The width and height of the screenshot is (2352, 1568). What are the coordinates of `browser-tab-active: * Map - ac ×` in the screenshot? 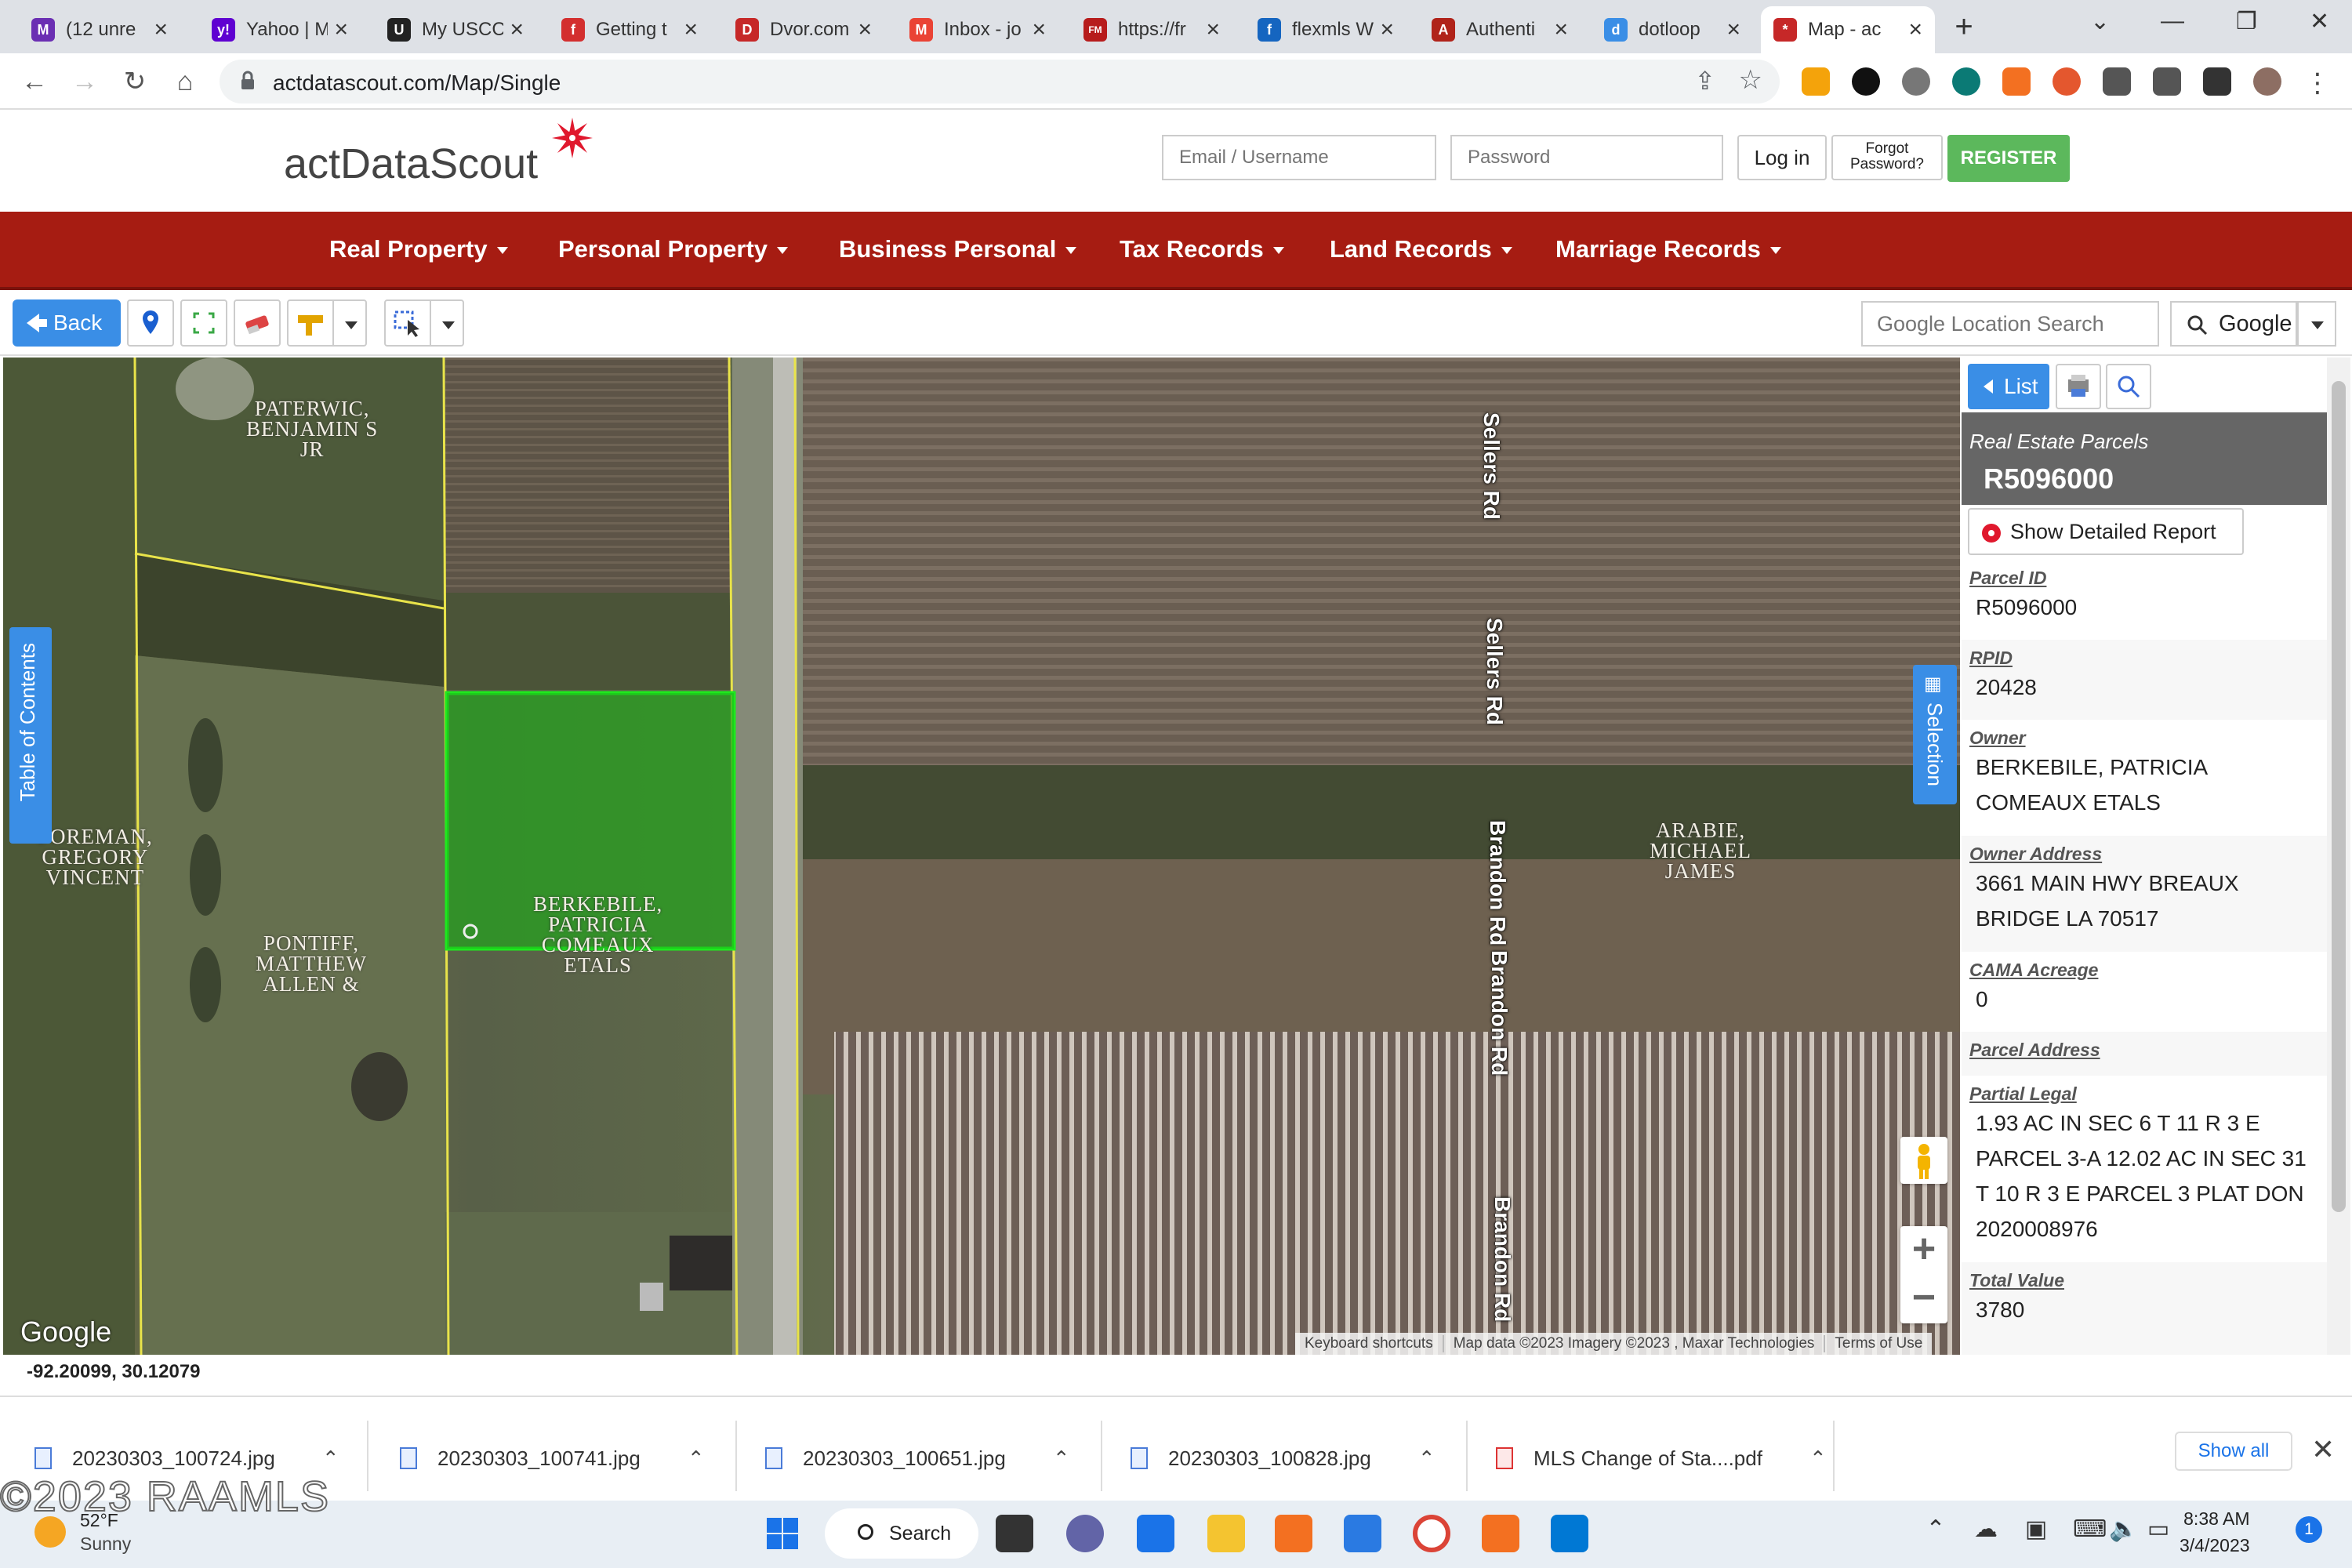 It's located at (1848, 29).